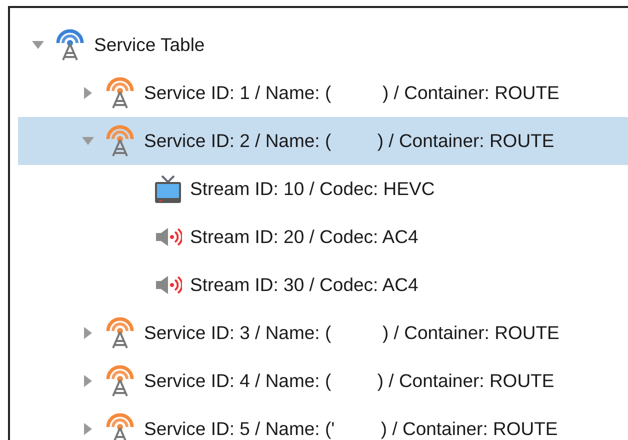 This screenshot has height=440, width=628. Describe the element at coordinates (168, 189) in the screenshot. I see `tv-icon` at that location.